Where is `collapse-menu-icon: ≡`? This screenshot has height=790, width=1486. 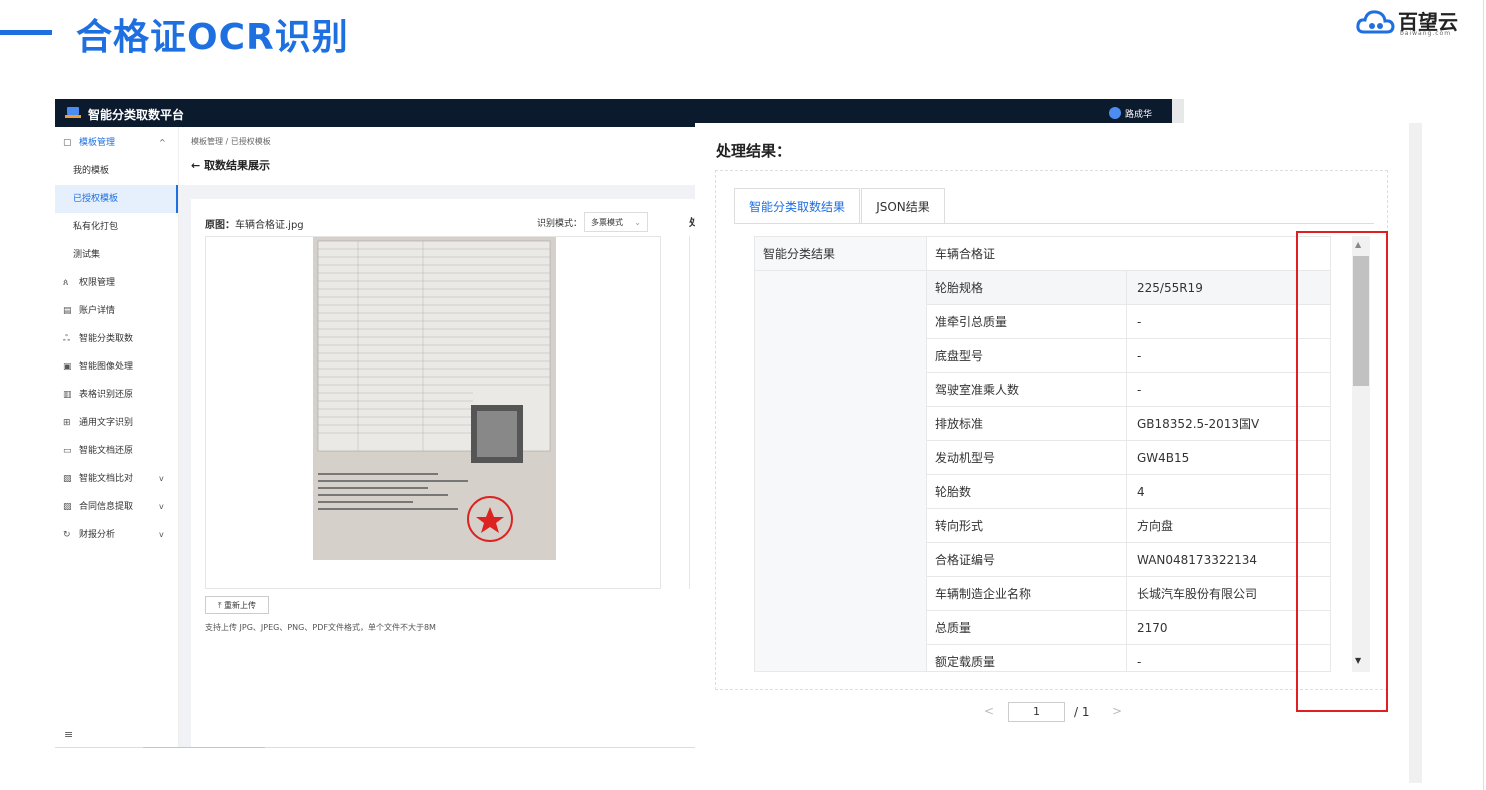 collapse-menu-icon: ≡ is located at coordinates (68, 734).